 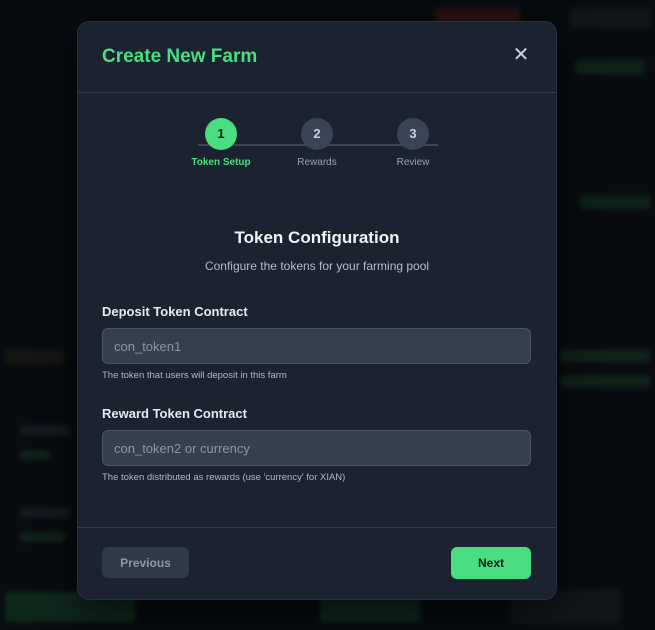 What do you see at coordinates (521, 55) in the screenshot?
I see `close-icon: ✕` at bounding box center [521, 55].